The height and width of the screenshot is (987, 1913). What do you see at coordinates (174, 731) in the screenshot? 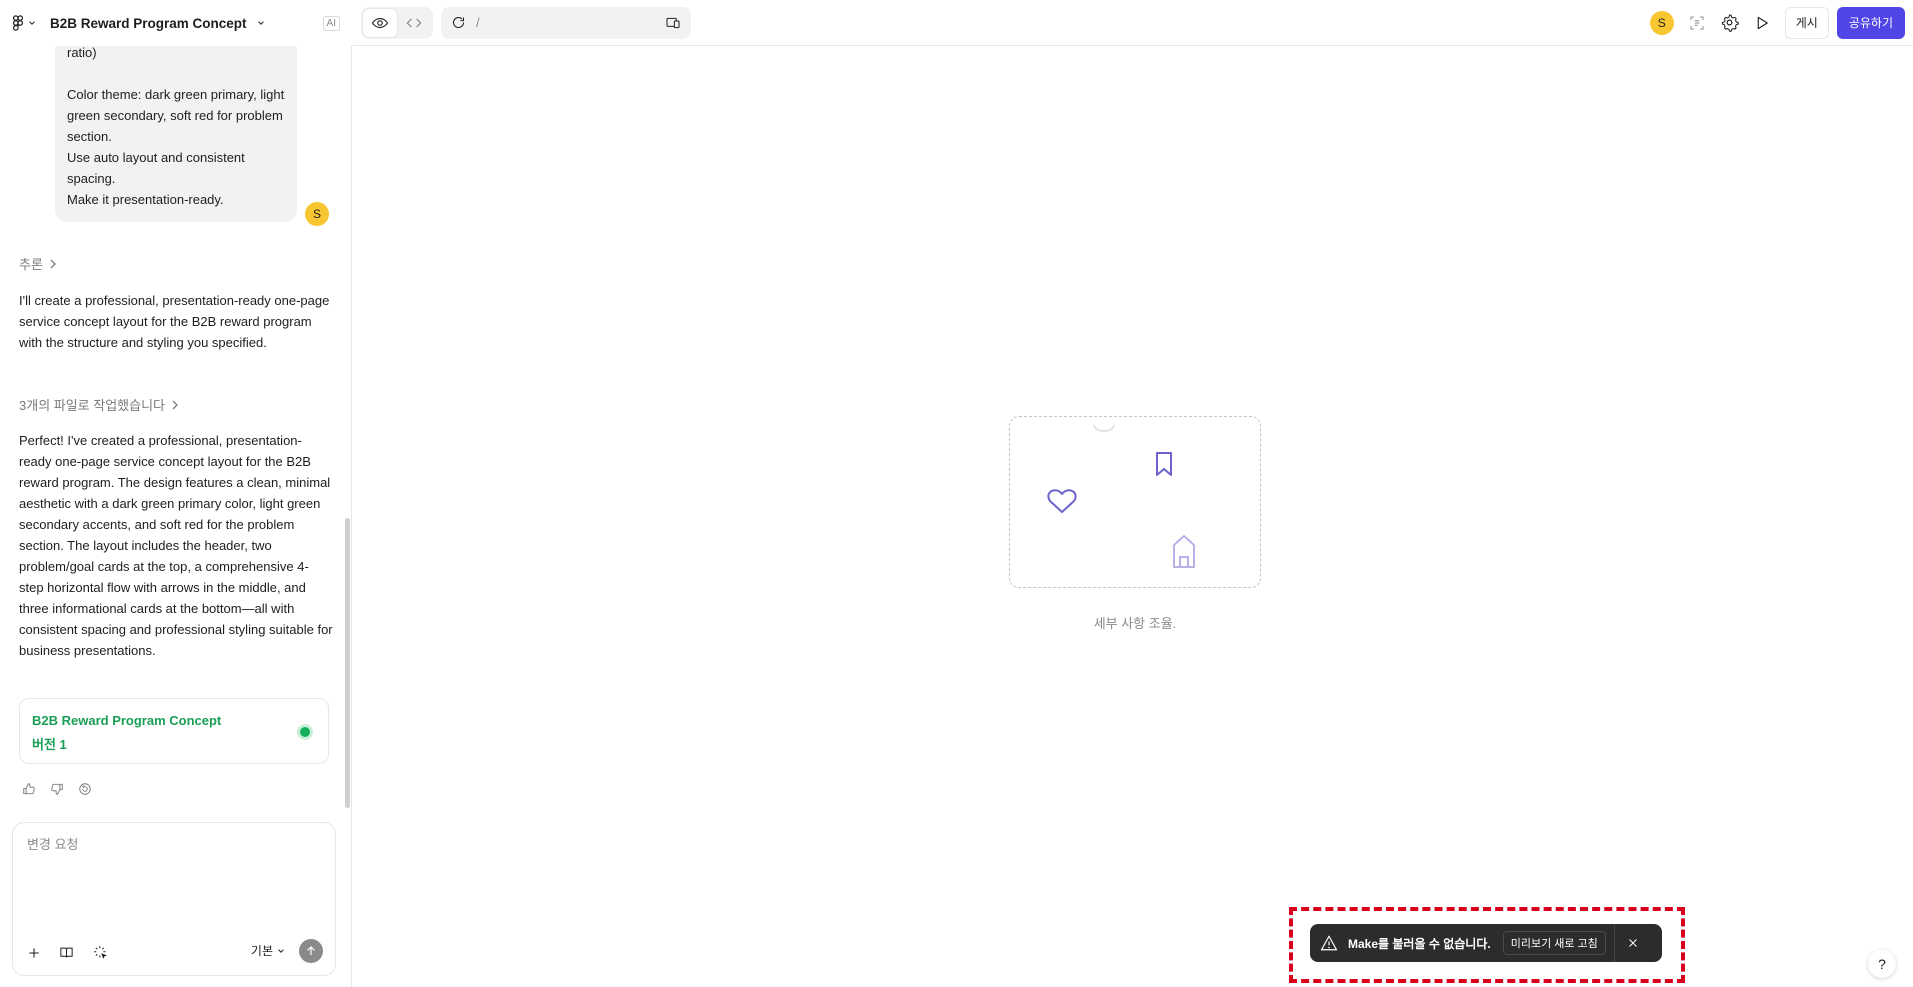
I see `version-card: B2B Reward Program Concept 버전 1` at bounding box center [174, 731].